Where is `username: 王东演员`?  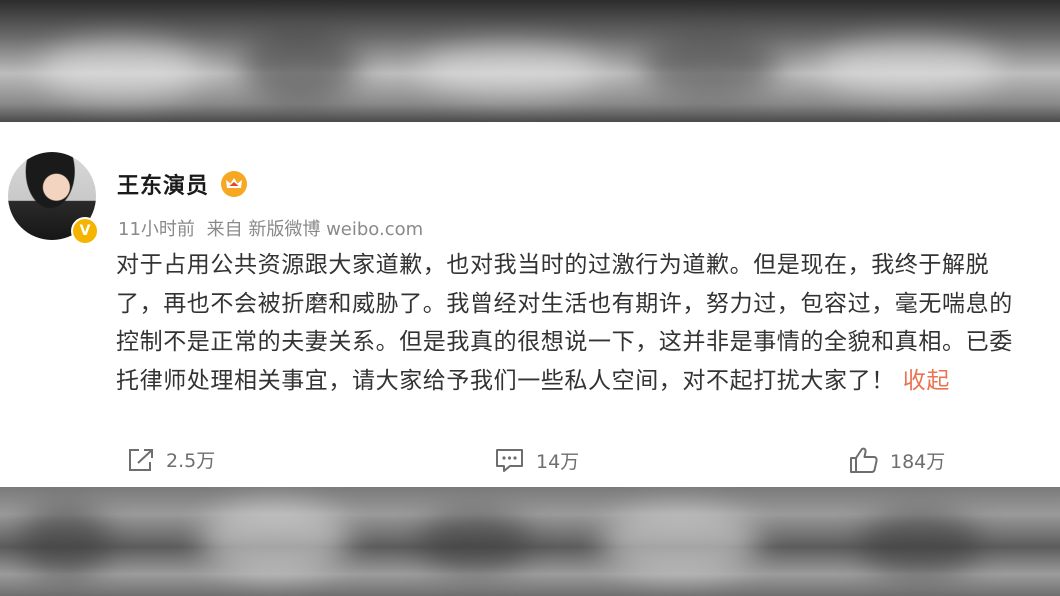 username: 王东演员 is located at coordinates (163, 184).